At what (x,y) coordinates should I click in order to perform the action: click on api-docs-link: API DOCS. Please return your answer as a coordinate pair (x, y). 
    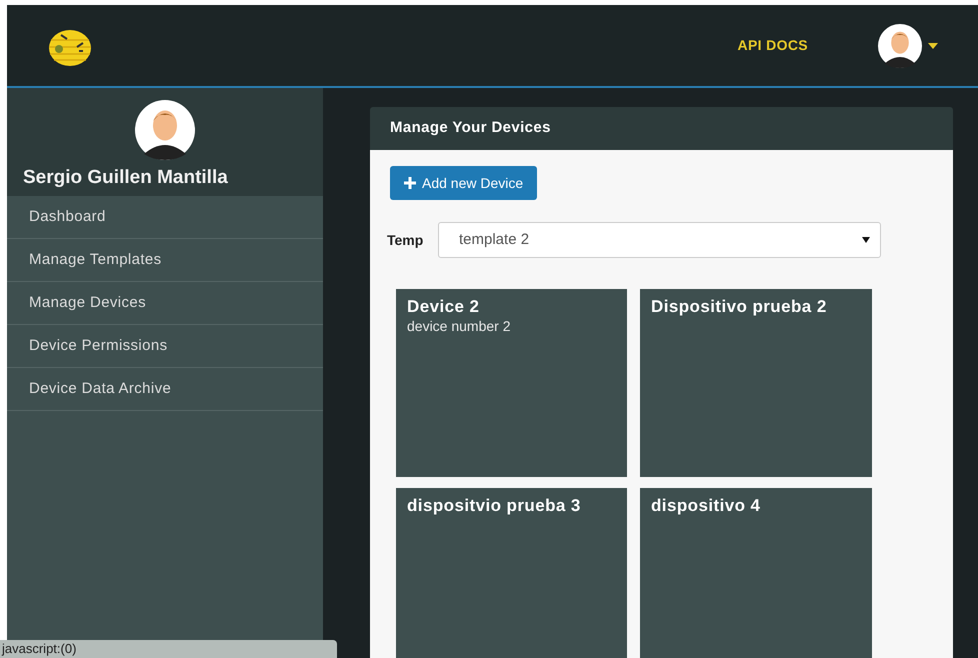
    Looking at the image, I should click on (773, 45).